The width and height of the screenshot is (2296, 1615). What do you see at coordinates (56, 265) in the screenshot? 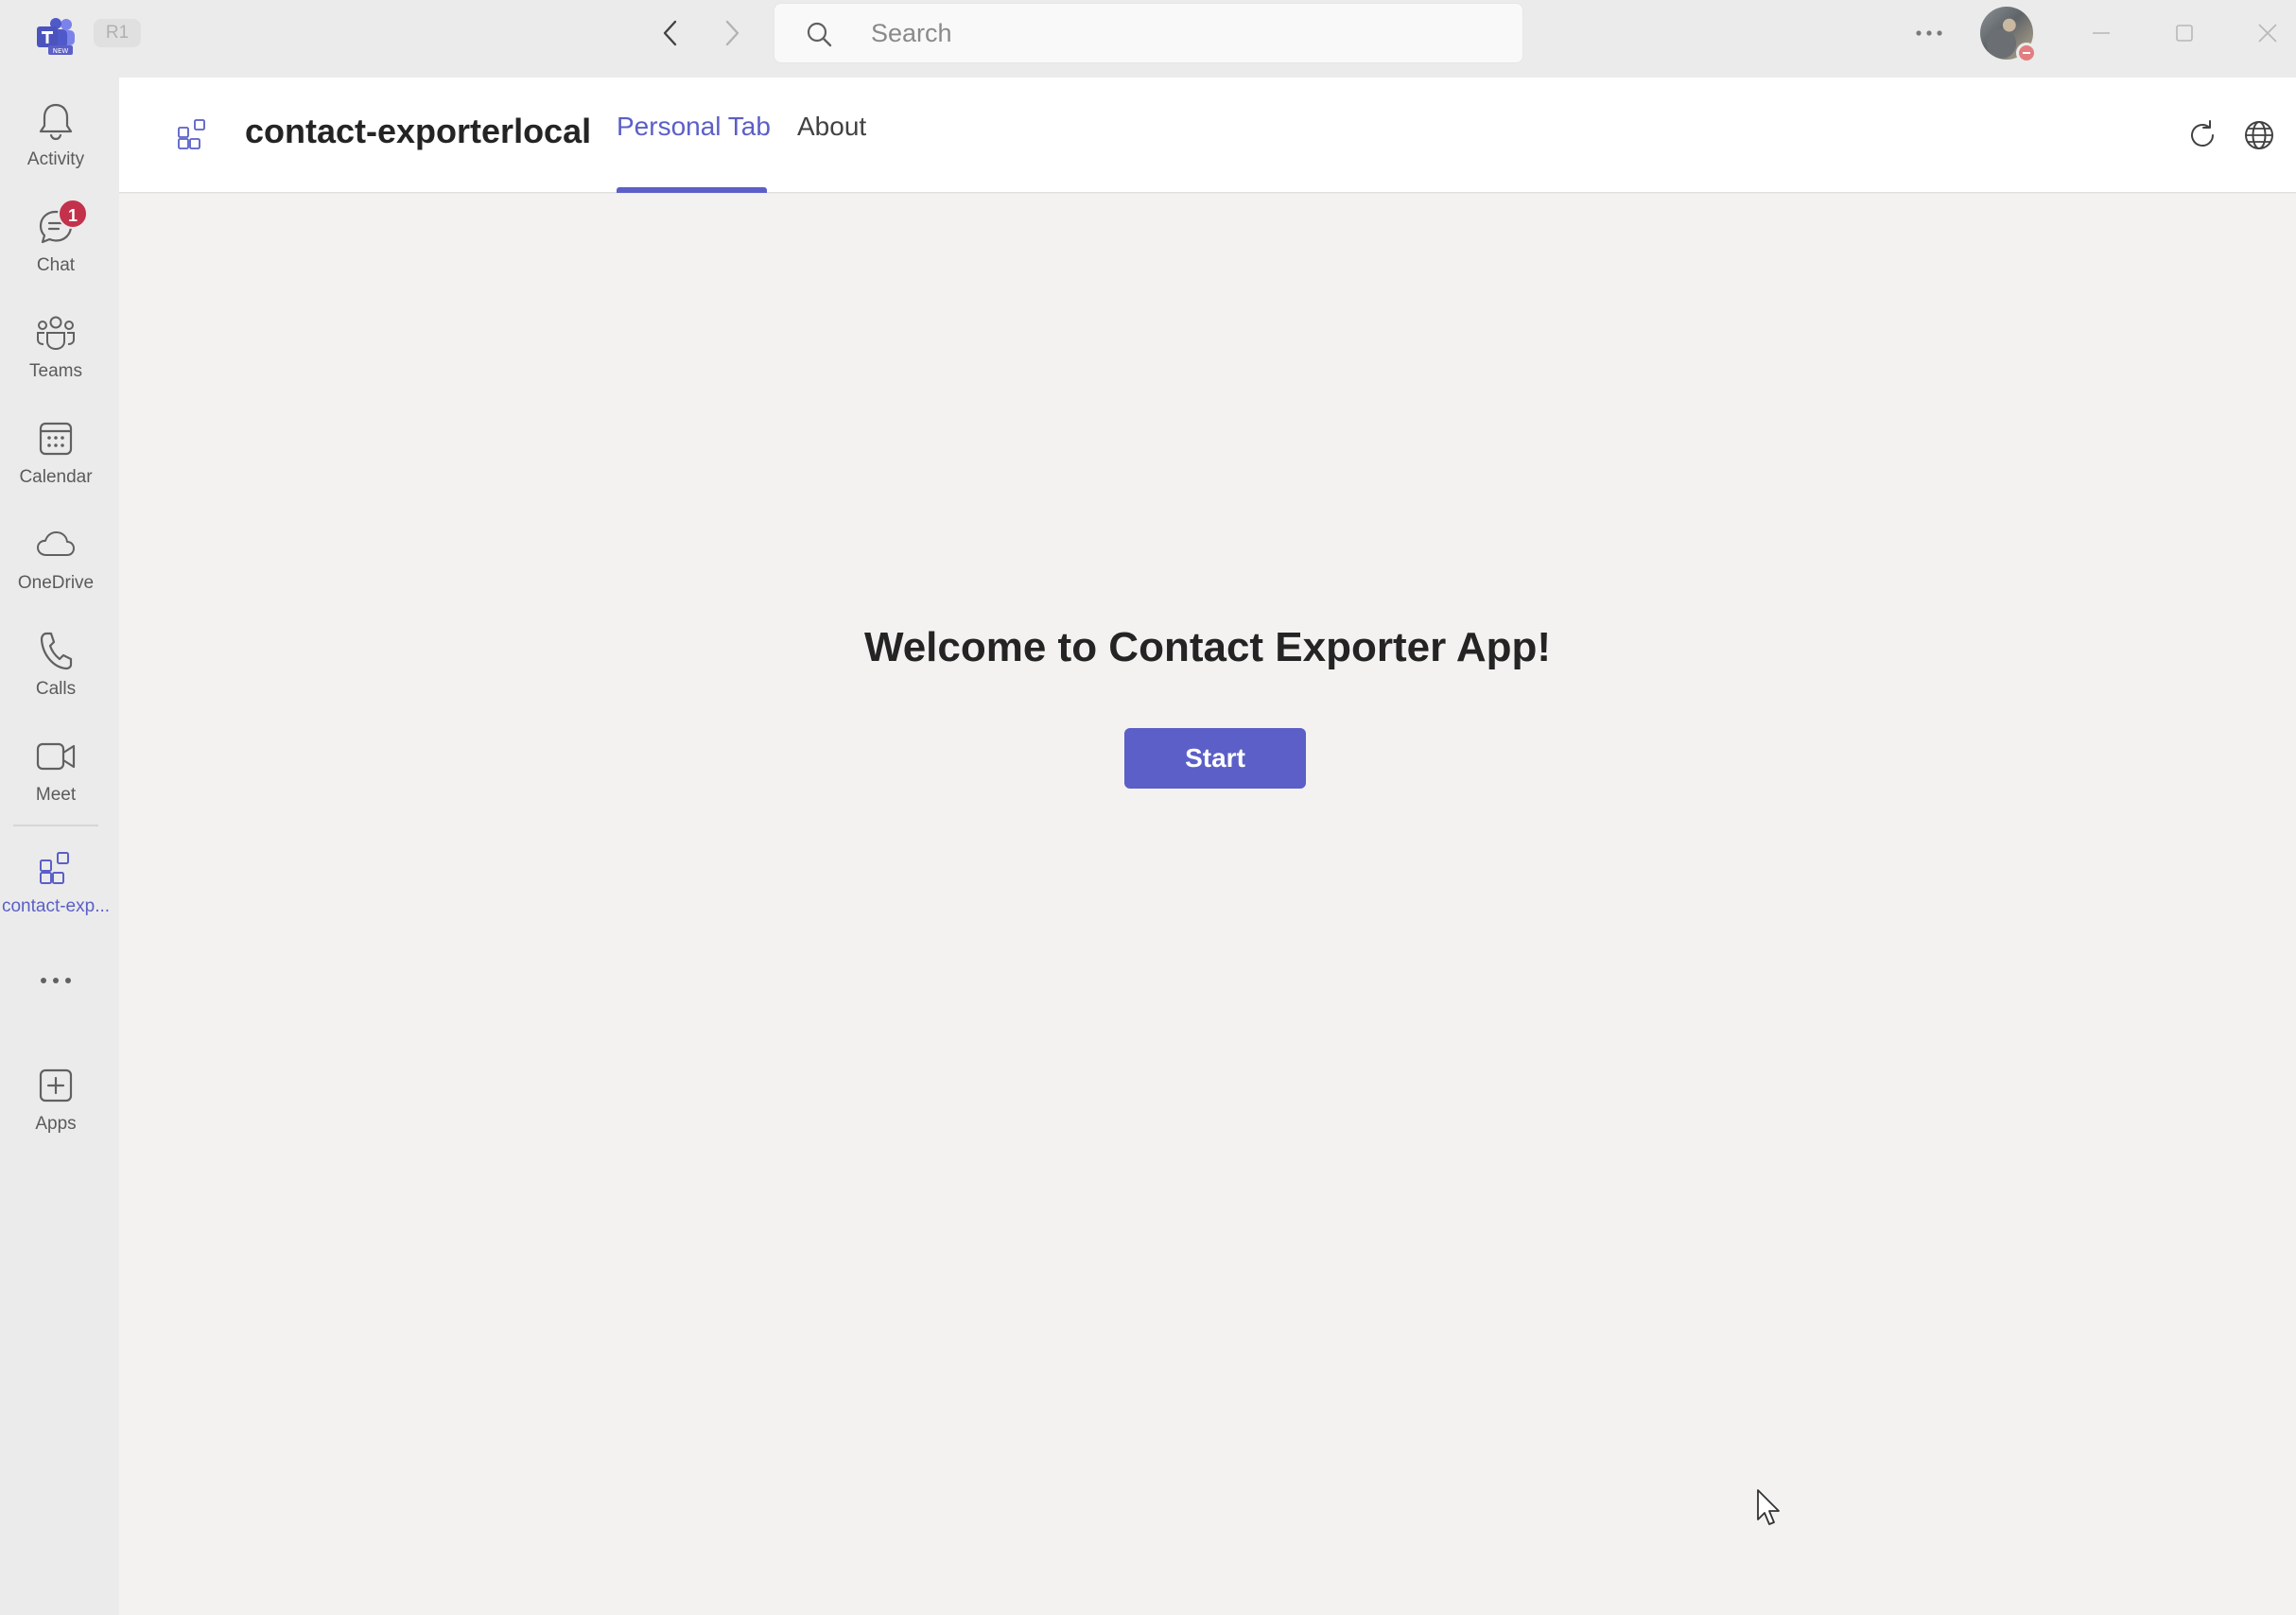
I see `rail-item-label: Chat` at bounding box center [56, 265].